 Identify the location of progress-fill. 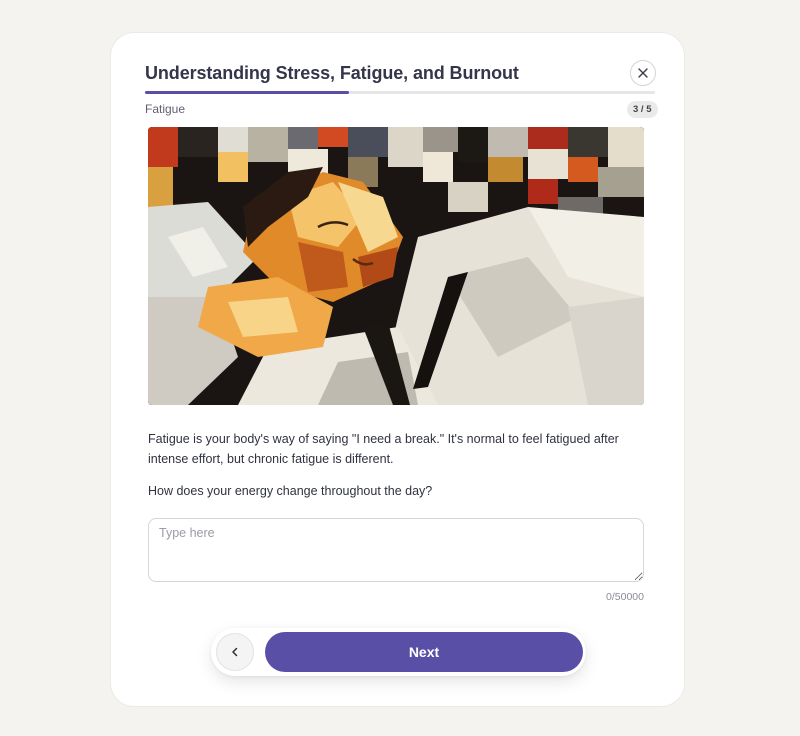
(247, 92).